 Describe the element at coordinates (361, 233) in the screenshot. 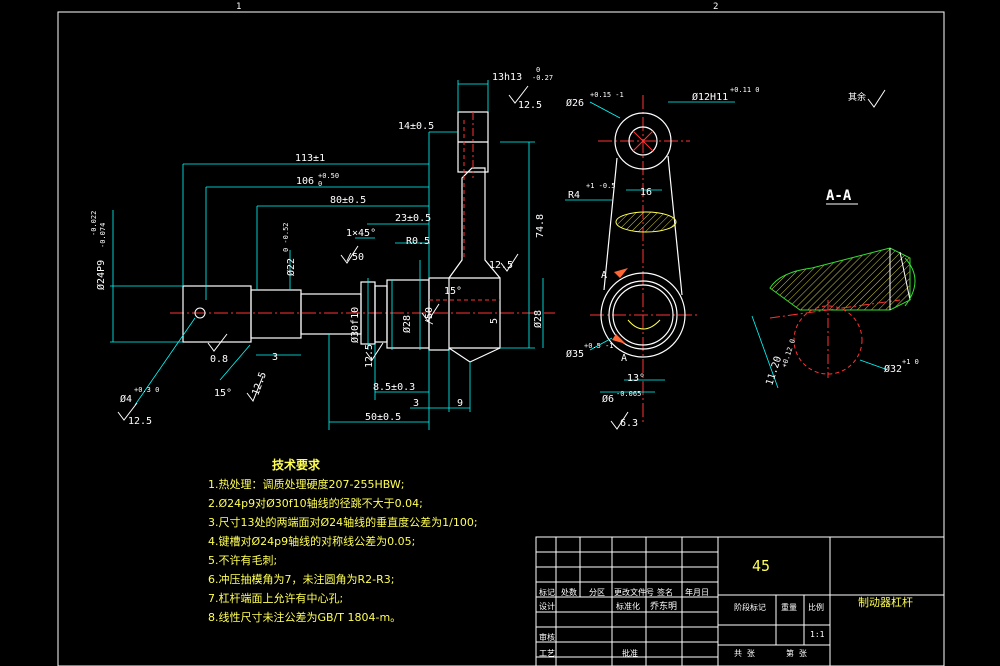

I see `dim-1x45: 1×45°` at that location.